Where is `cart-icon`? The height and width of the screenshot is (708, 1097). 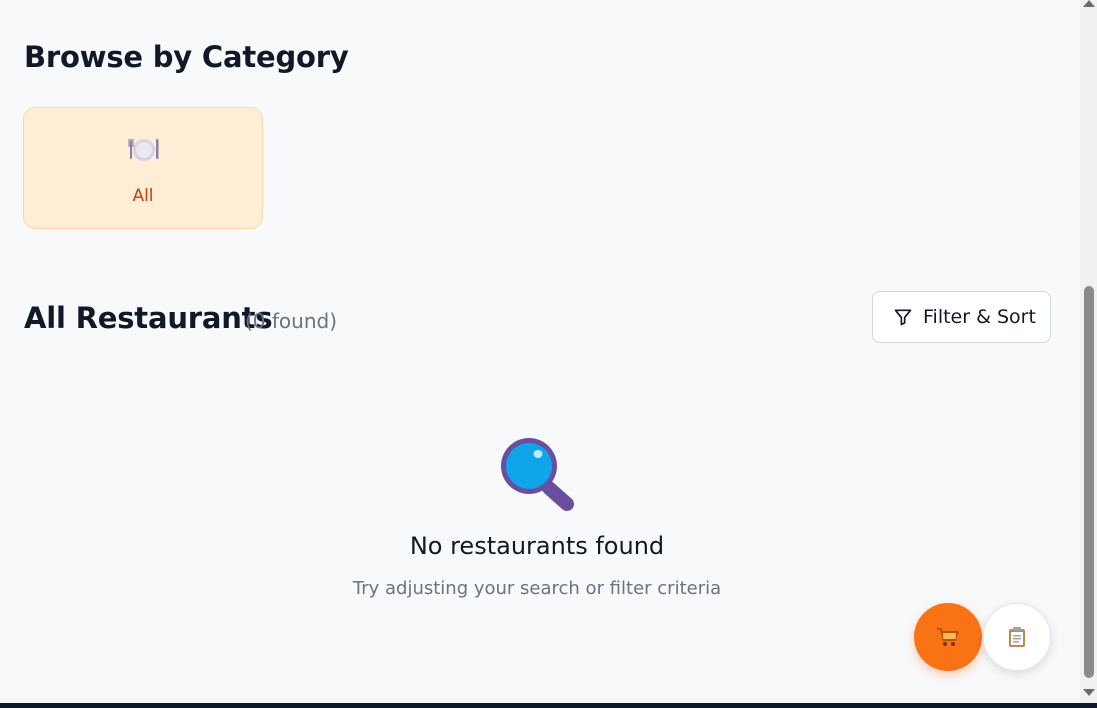 cart-icon is located at coordinates (948, 637).